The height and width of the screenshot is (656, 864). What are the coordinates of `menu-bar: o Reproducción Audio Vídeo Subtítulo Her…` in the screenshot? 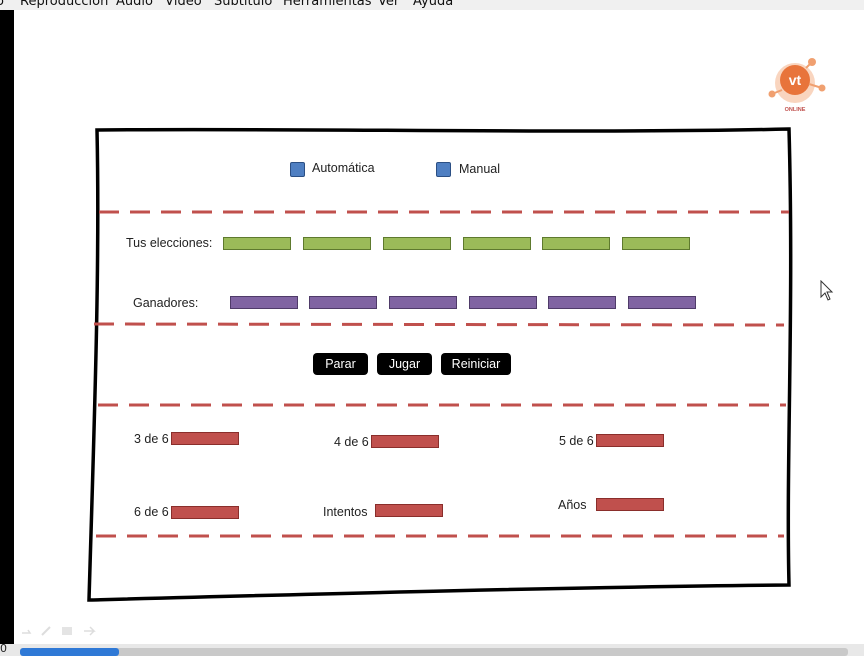 It's located at (432, 5).